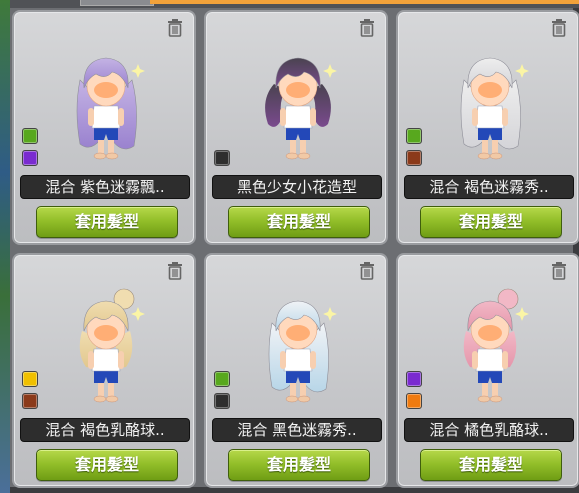  I want to click on hair-name-label: 混合 紫色迷霧飄.., so click(105, 187).